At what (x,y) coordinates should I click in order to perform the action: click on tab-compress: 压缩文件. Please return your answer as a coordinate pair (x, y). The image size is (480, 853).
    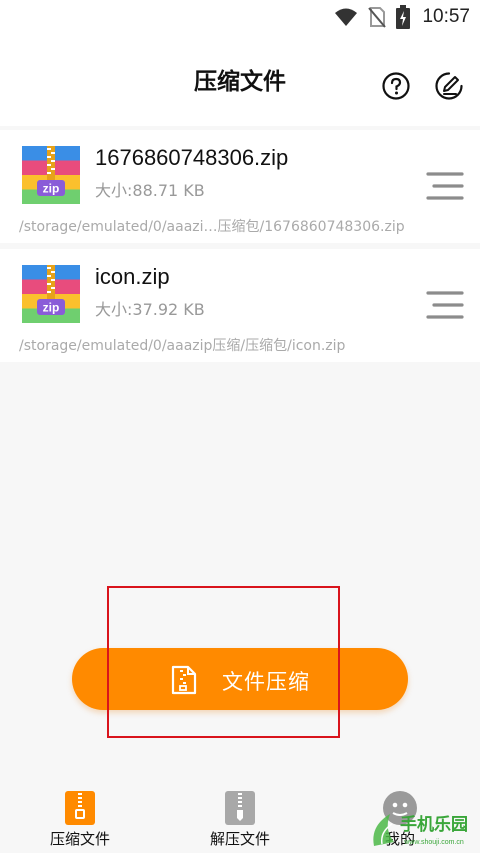
    Looking at the image, I should click on (80, 815).